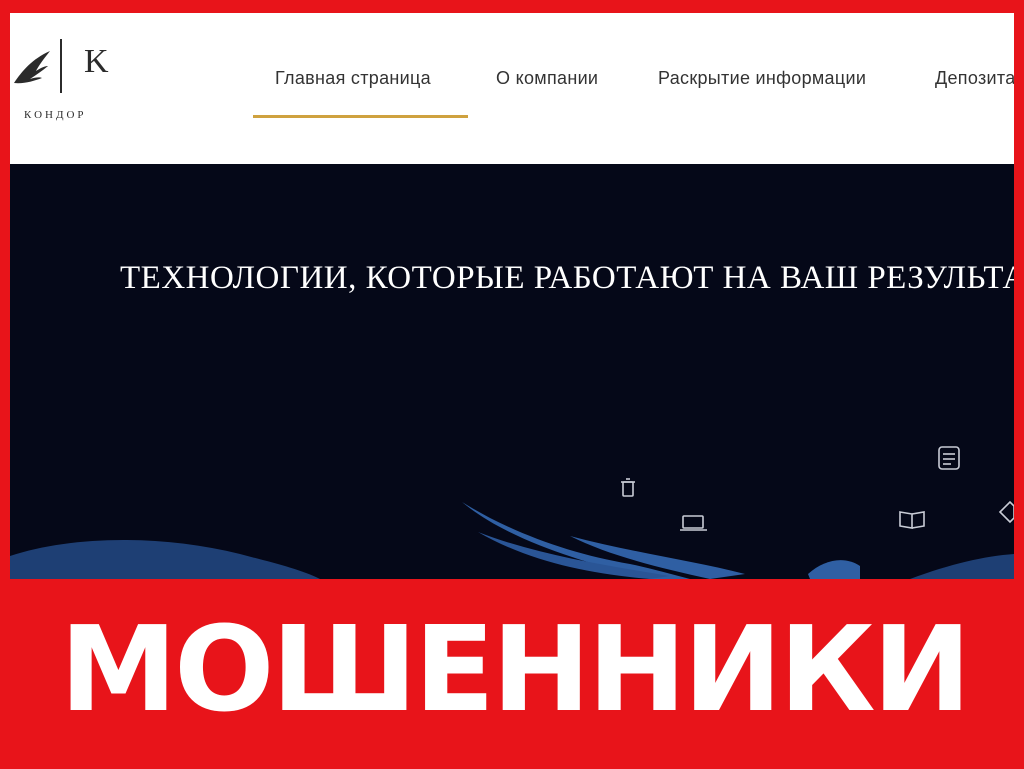 The image size is (1024, 769). What do you see at coordinates (65, 83) in the screenshot?
I see `logo: K КОНДОР` at bounding box center [65, 83].